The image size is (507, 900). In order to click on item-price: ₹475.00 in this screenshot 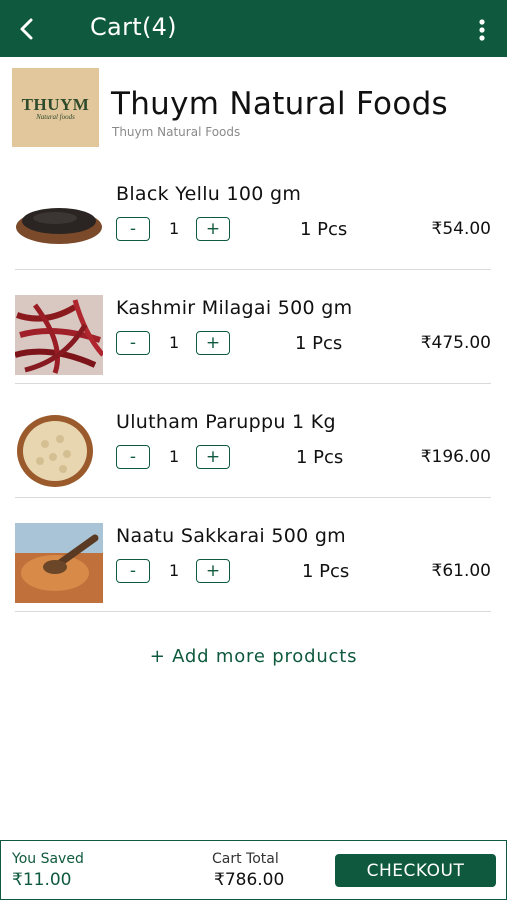, I will do `click(455, 343)`.